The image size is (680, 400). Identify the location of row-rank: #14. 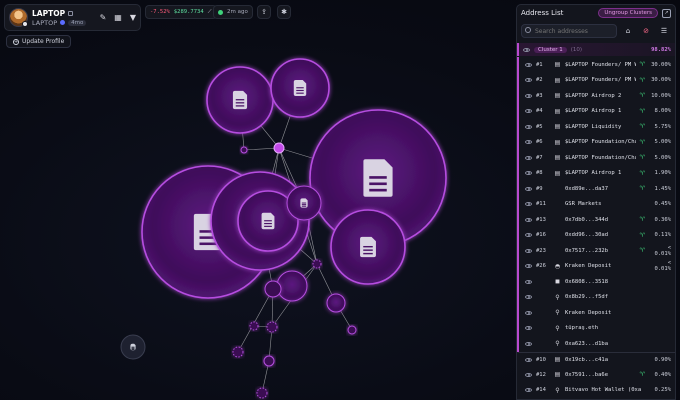
(541, 390).